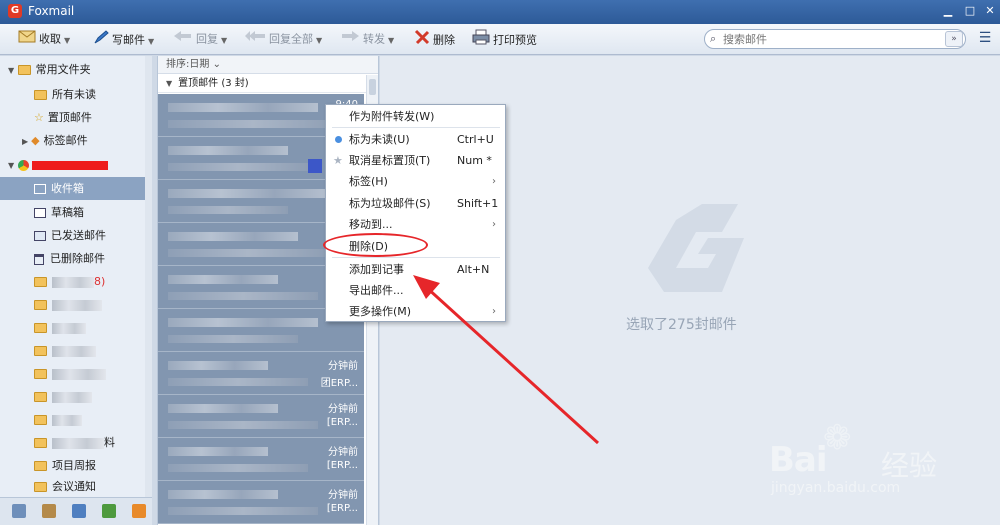  I want to click on calendar-icon, so click(79, 511).